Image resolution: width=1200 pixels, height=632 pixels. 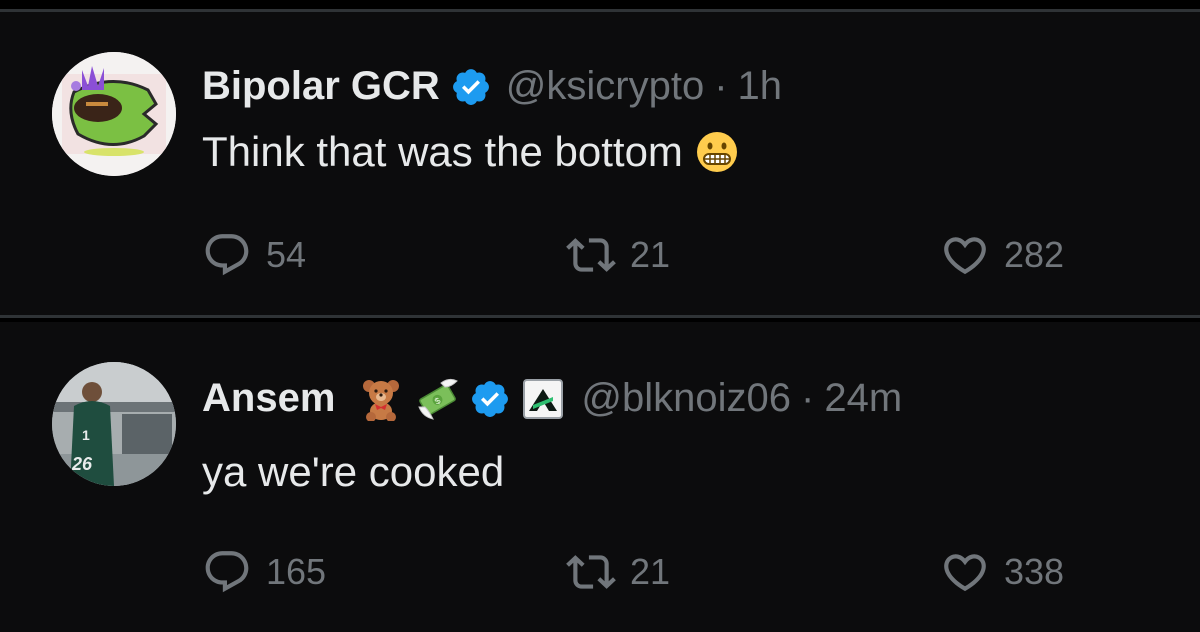 What do you see at coordinates (442, 151) in the screenshot?
I see `tweet-body: Think that was the bottom` at bounding box center [442, 151].